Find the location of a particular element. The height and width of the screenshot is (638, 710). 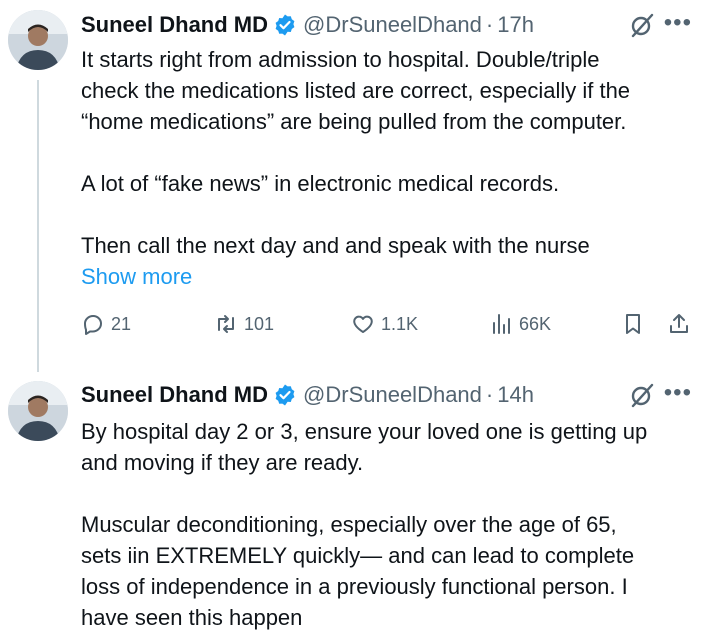

timestamp: 14h is located at coordinates (515, 395).